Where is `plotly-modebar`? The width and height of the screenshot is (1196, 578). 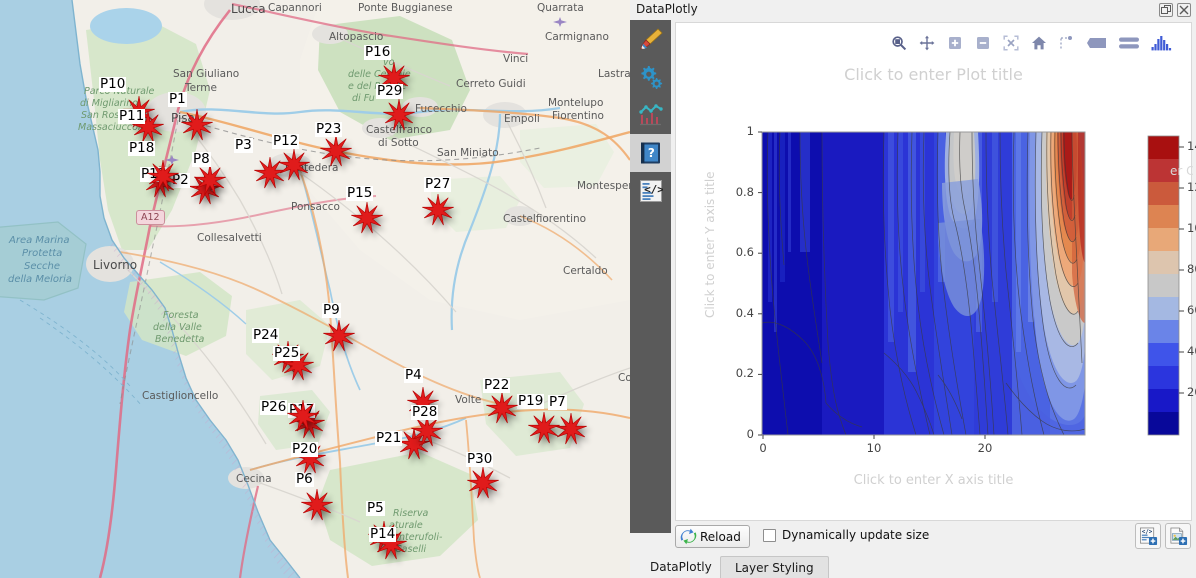
plotly-modebar is located at coordinates (1032, 43).